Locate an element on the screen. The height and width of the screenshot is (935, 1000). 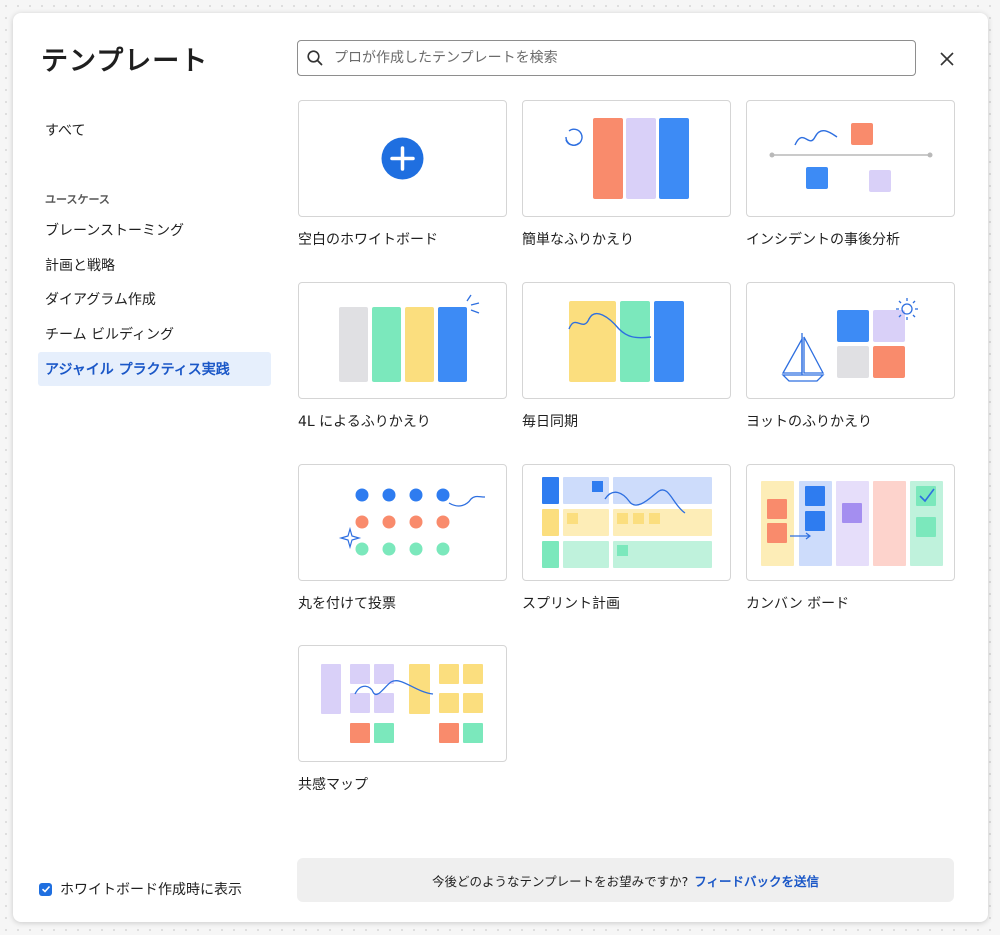
empathy-map-icon is located at coordinates (402, 703).